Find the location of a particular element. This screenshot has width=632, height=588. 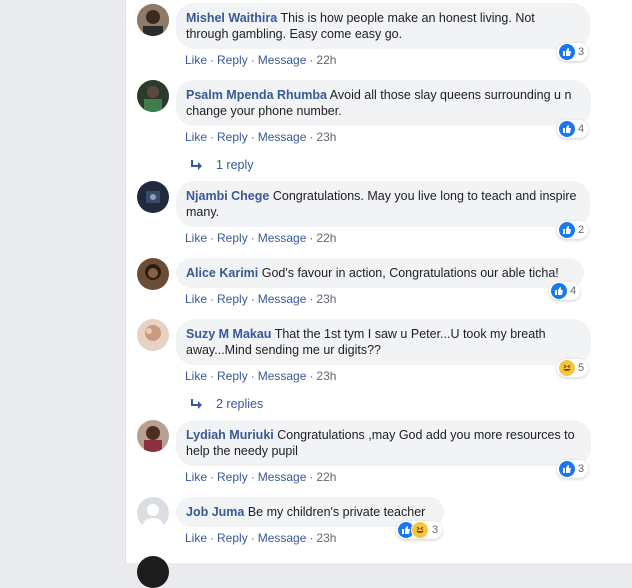

reaction-number: 5 is located at coordinates (581, 368).